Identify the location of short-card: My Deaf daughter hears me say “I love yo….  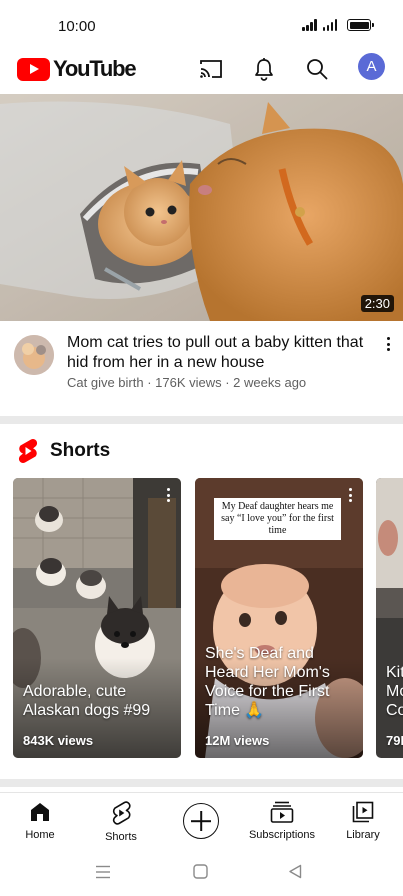
(279, 618).